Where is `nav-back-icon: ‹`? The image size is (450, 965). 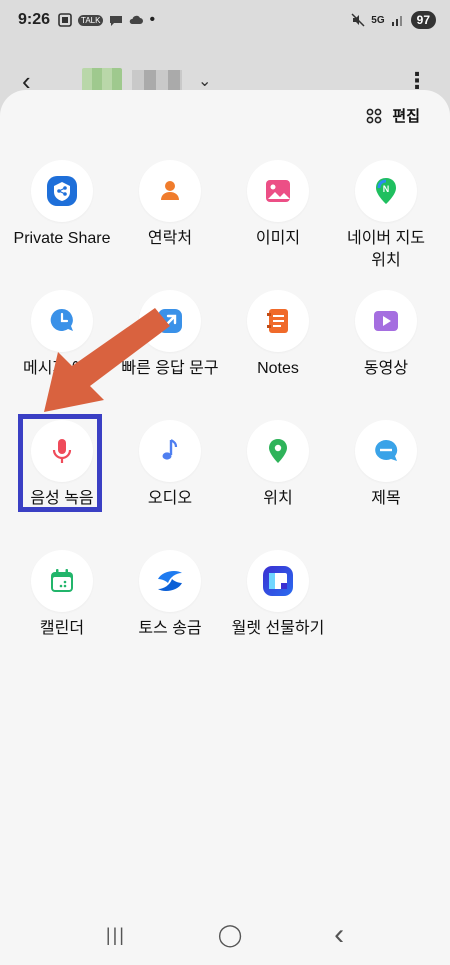
nav-back-icon: ‹ is located at coordinates (339, 935).